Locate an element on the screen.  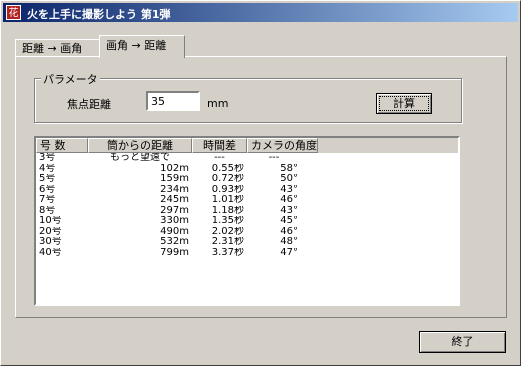
unit-label: mm is located at coordinates (218, 103).